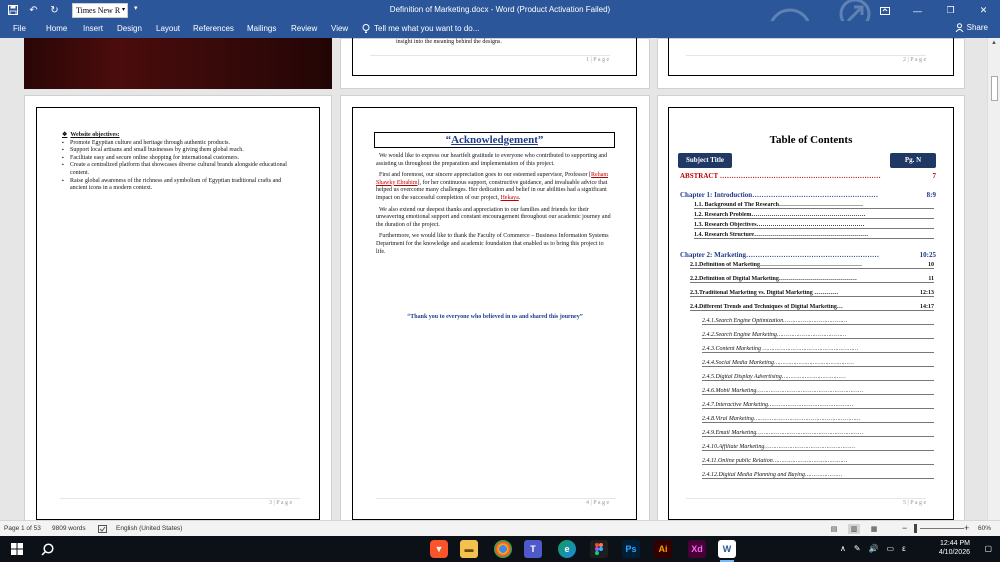 The height and width of the screenshot is (562, 1000). Describe the element at coordinates (663, 549) in the screenshot. I see `illustrator-icon: Ai` at that location.